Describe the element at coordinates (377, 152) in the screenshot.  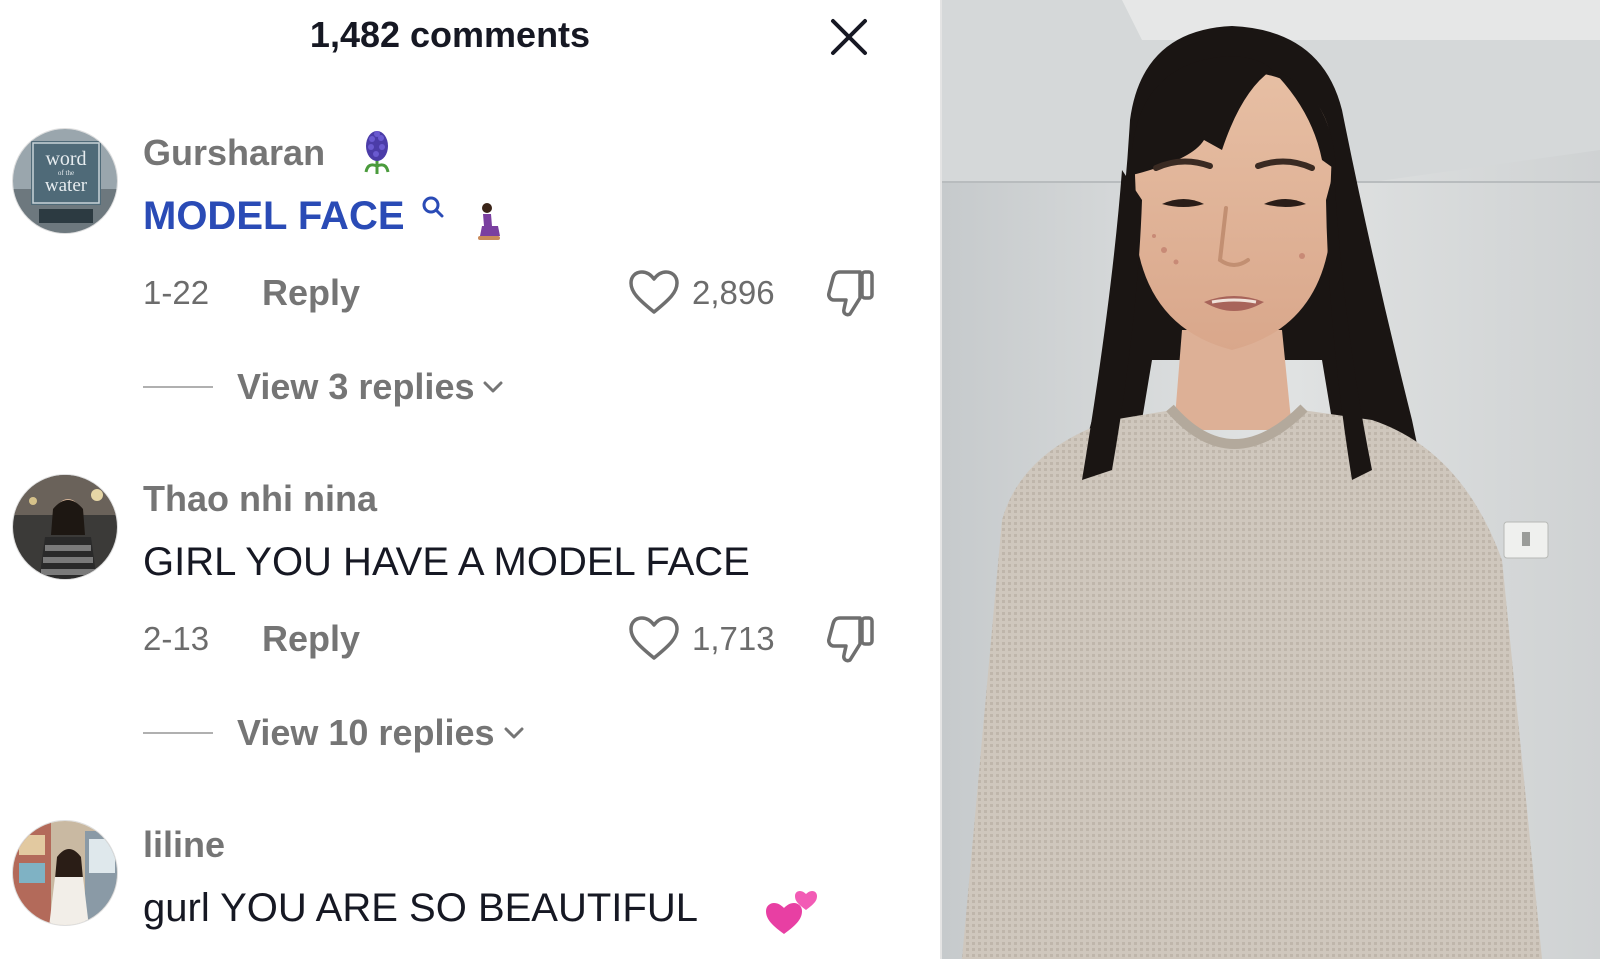
I see `hyacinth-emoji-icon` at that location.